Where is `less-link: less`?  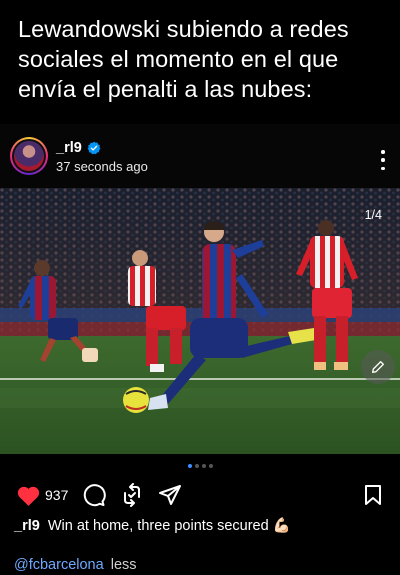 less-link: less is located at coordinates (124, 565).